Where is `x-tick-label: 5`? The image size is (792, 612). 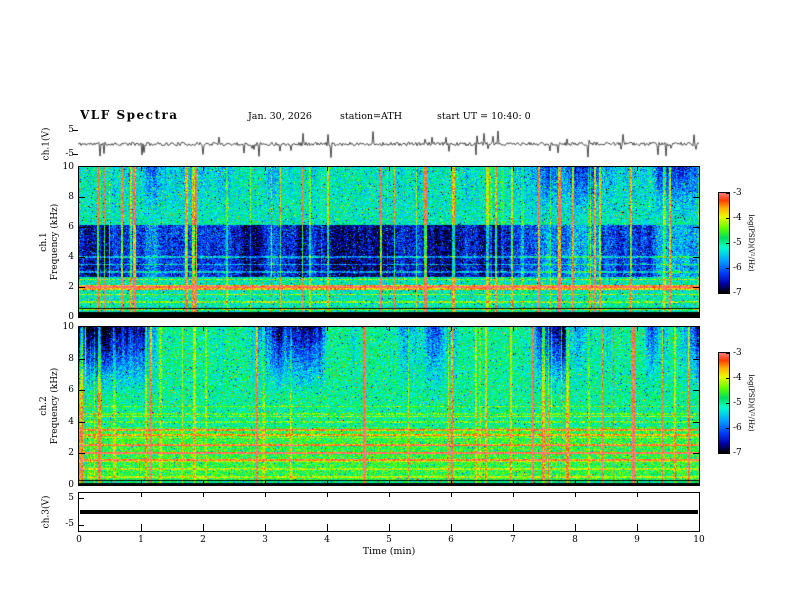
x-tick-label: 5 is located at coordinates (389, 540).